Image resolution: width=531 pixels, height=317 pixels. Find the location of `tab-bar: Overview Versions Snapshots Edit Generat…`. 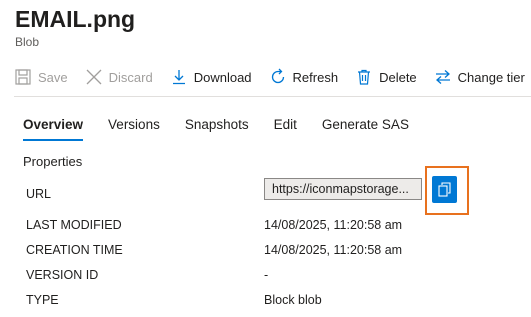

tab-bar: Overview Versions Snapshots Edit Generat… is located at coordinates (228, 131).